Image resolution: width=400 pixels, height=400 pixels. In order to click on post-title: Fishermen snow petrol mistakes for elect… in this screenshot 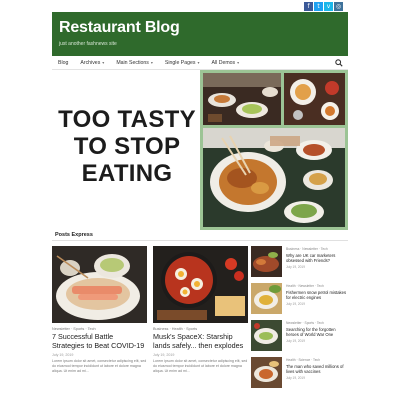, I will do `click(317, 295)`.